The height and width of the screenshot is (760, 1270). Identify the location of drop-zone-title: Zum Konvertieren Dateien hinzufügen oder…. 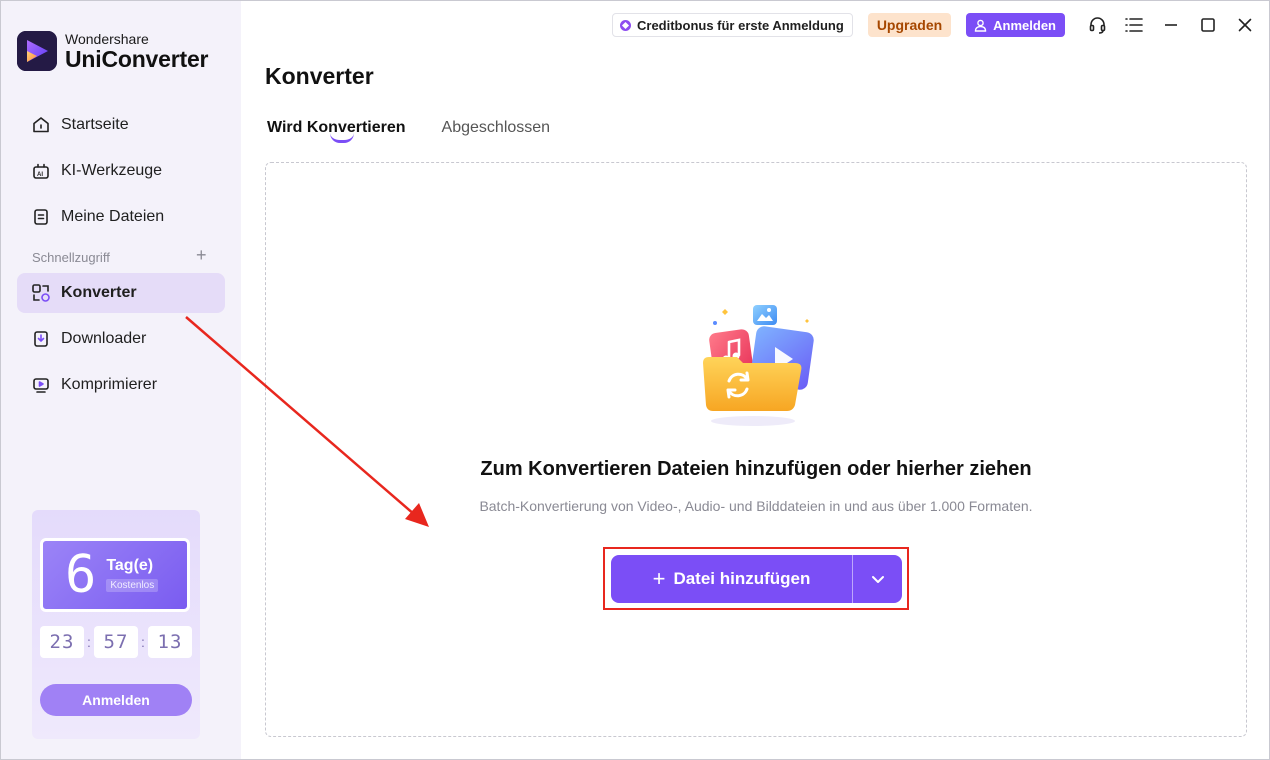
(756, 469).